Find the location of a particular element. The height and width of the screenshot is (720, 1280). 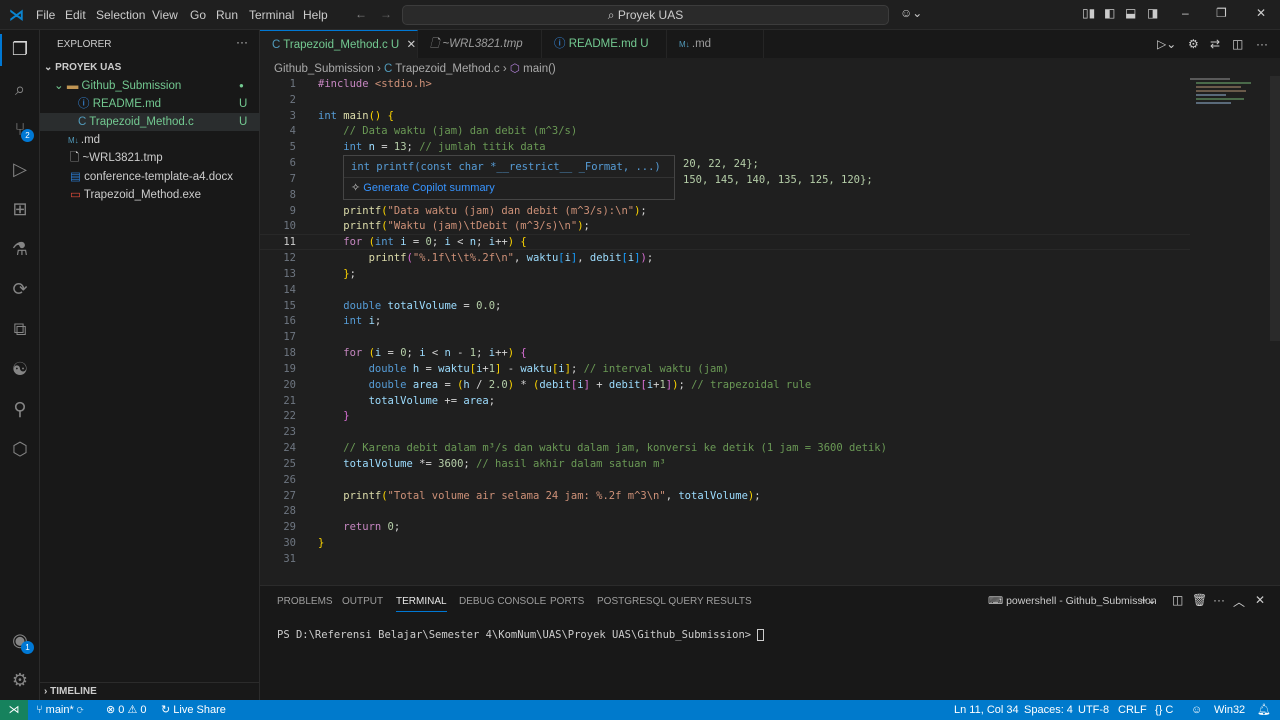

split-terminal-icon: ◫ is located at coordinates (1177, 600).